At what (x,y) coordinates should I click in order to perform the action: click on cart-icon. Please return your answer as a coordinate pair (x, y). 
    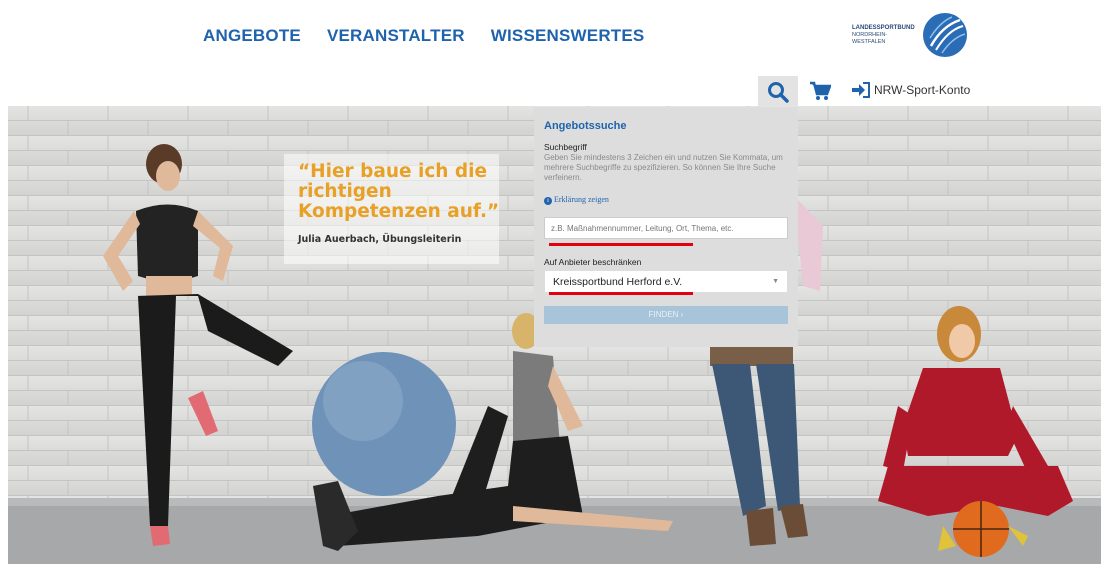
    Looking at the image, I should click on (821, 90).